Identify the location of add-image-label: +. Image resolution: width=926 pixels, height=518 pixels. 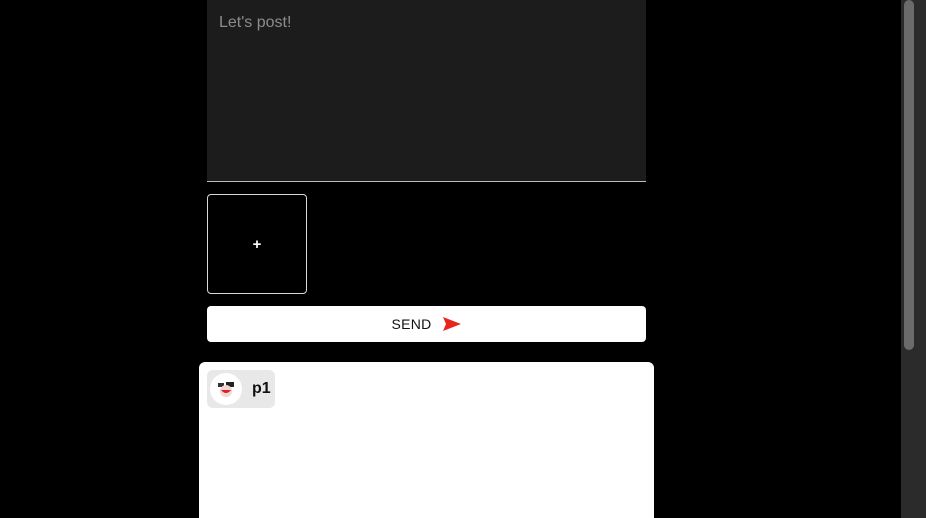
(257, 244).